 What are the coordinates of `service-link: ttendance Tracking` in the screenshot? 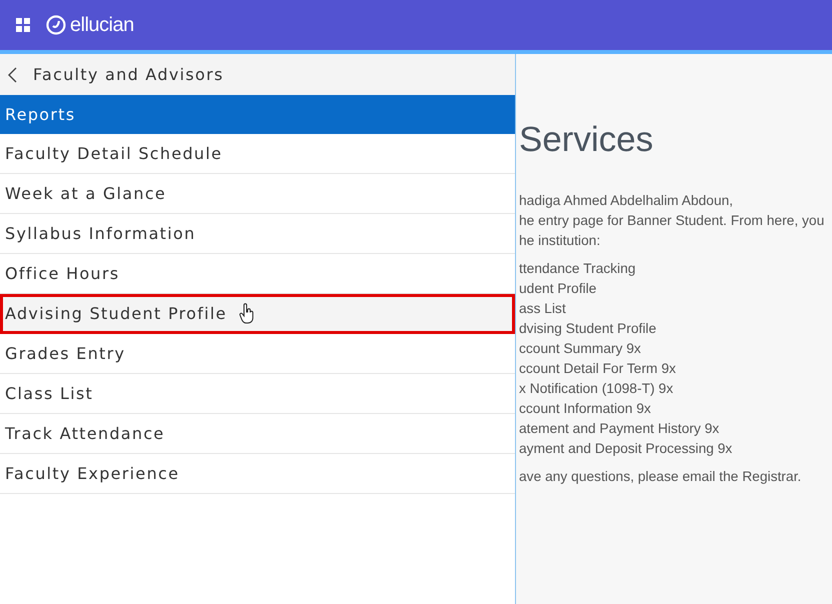 It's located at (577, 268).